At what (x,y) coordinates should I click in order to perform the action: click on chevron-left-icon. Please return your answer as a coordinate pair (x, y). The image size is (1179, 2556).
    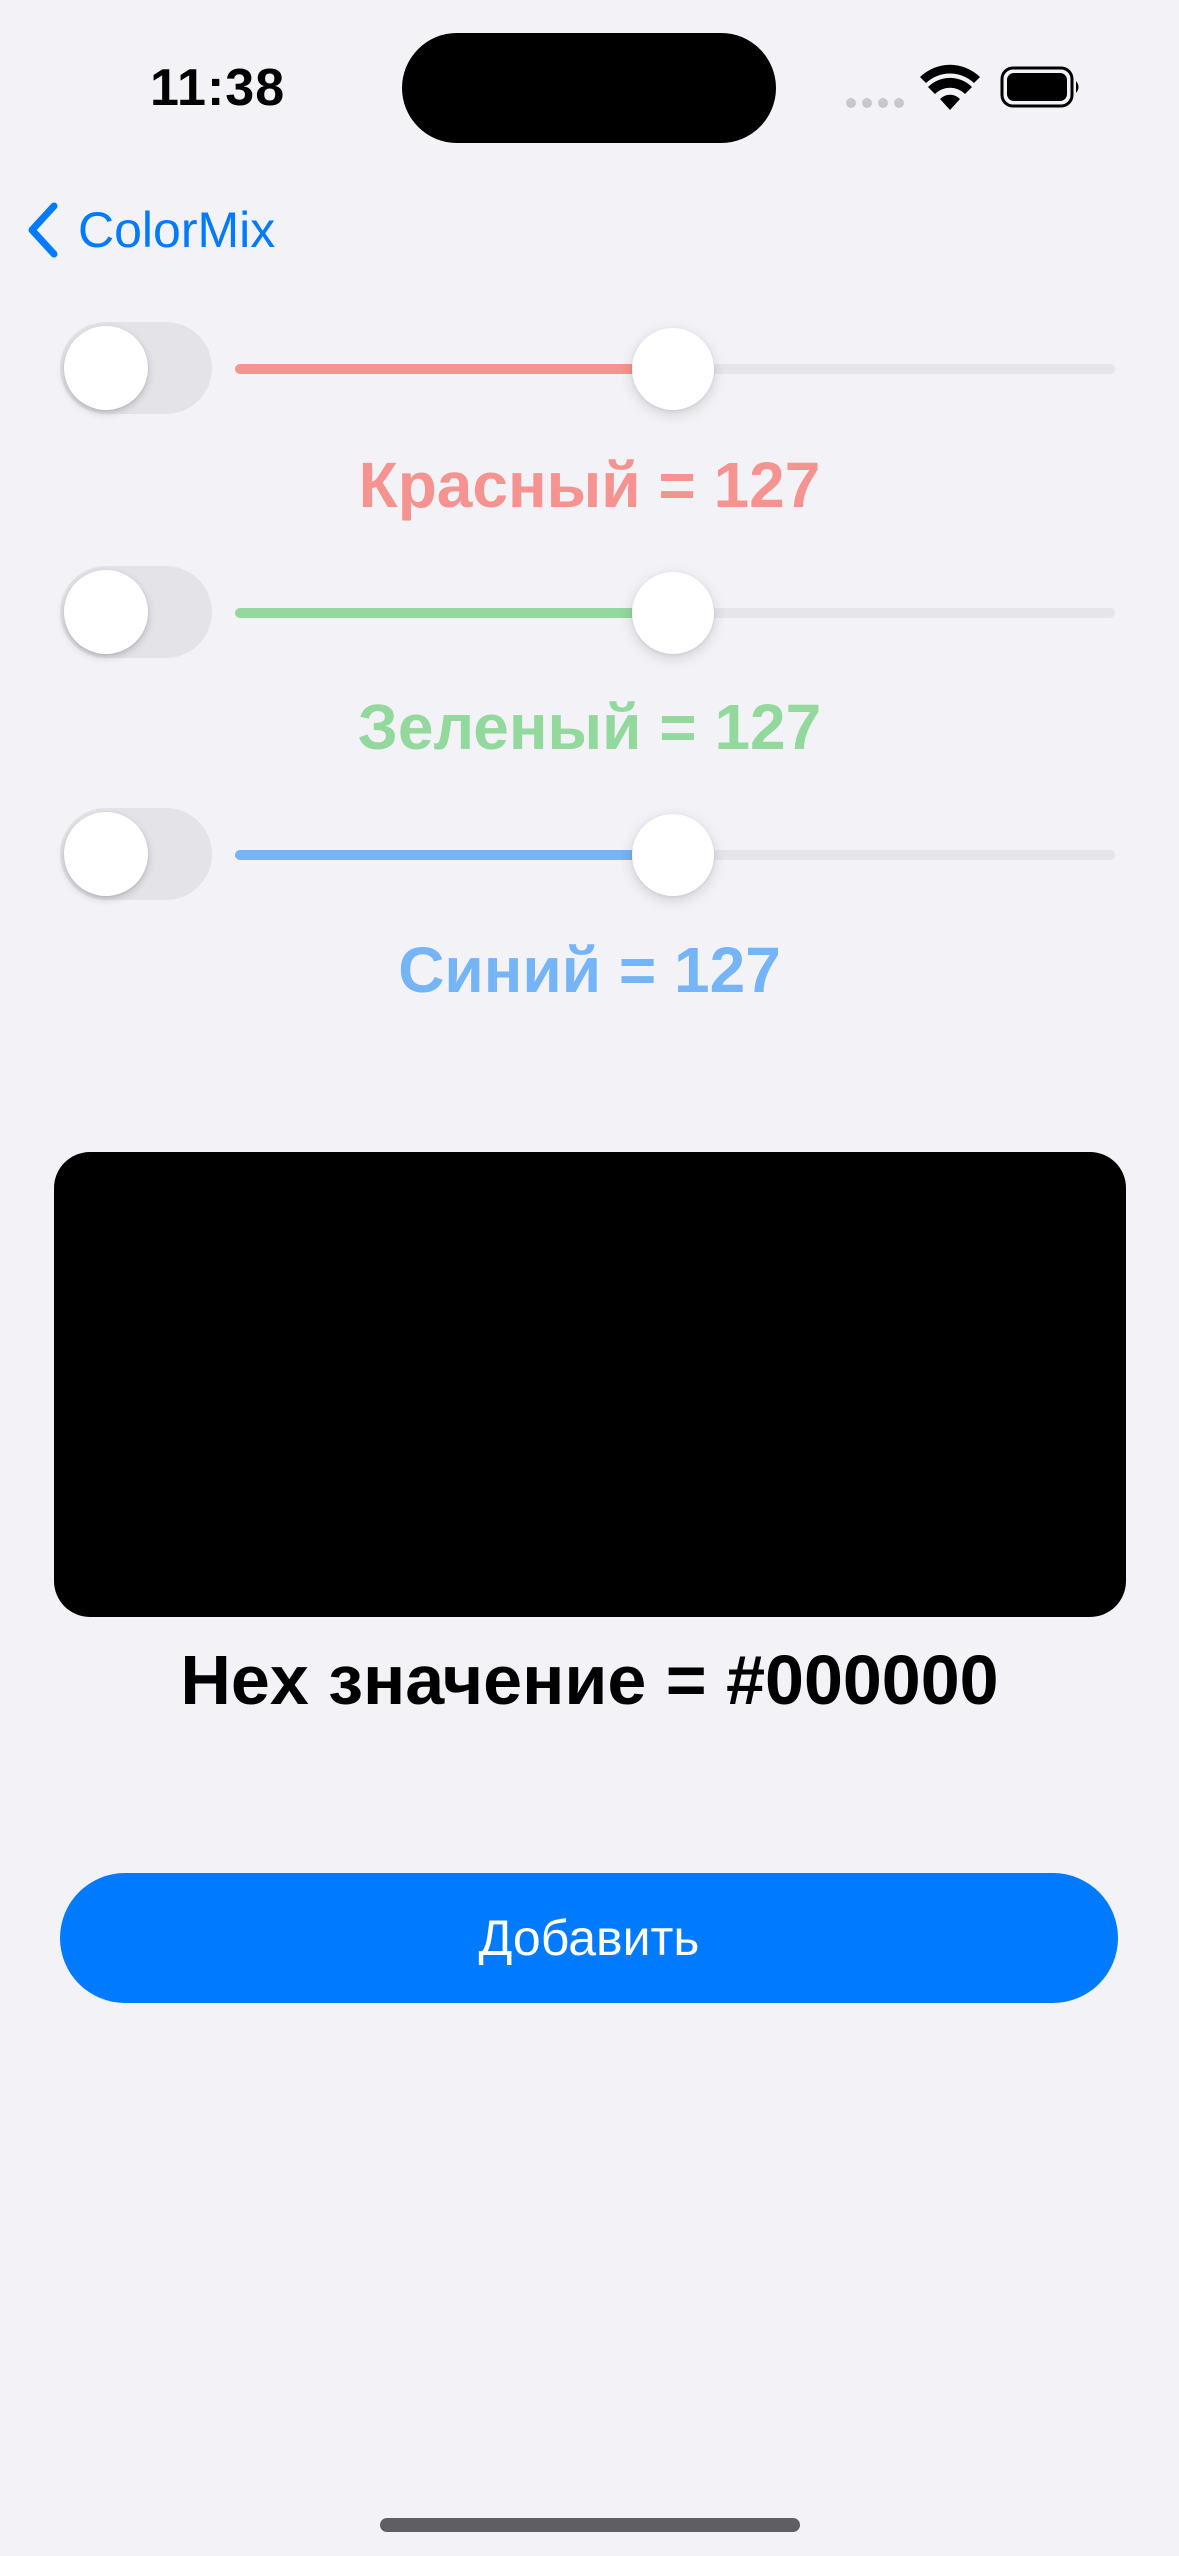
    Looking at the image, I should click on (43, 230).